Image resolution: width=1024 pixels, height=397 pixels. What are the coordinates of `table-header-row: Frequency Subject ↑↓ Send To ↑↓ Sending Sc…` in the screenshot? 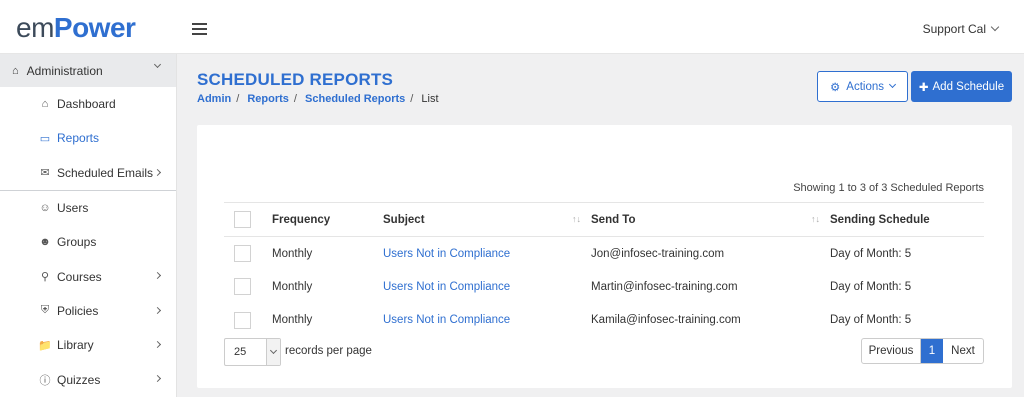 It's located at (604, 219).